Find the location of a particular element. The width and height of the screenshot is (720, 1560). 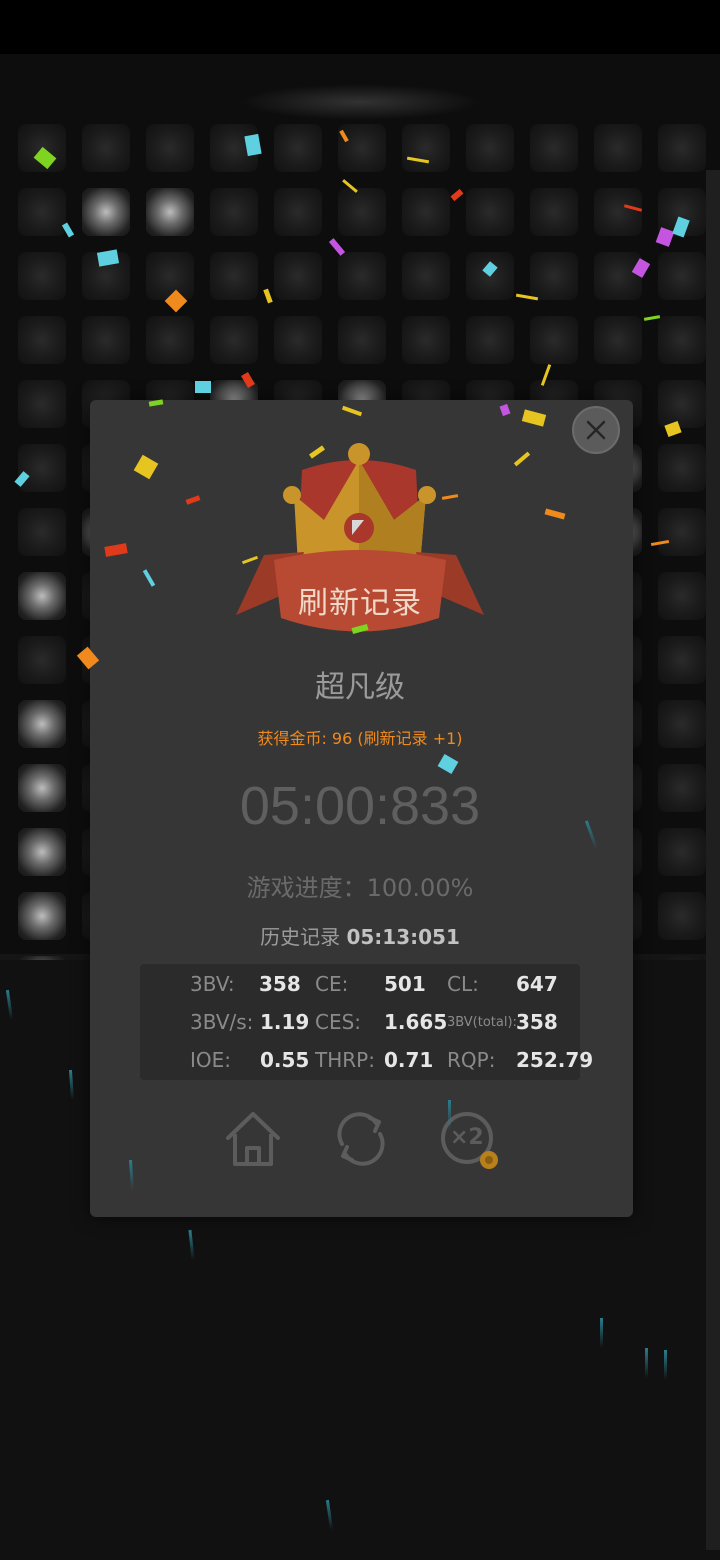

stat-3bvs-label: 3BV/s: is located at coordinates (222, 1022).